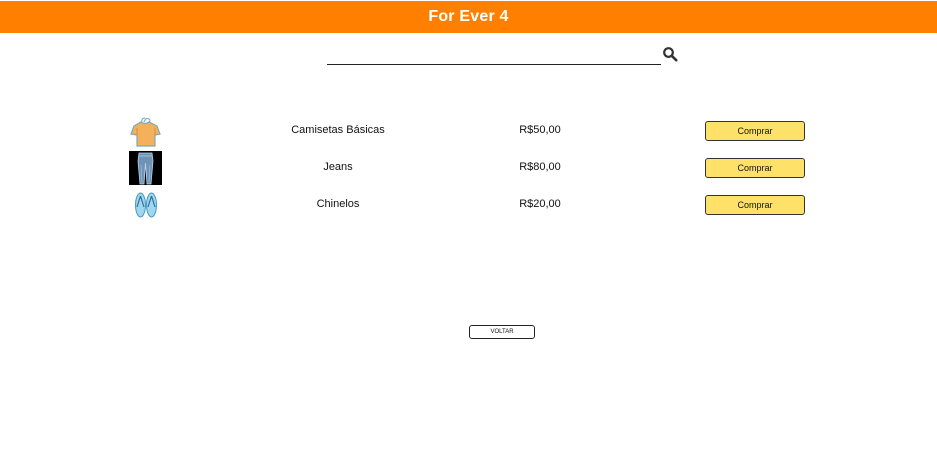 Image resolution: width=937 pixels, height=464 pixels. I want to click on product-name: Chinelos, so click(338, 204).